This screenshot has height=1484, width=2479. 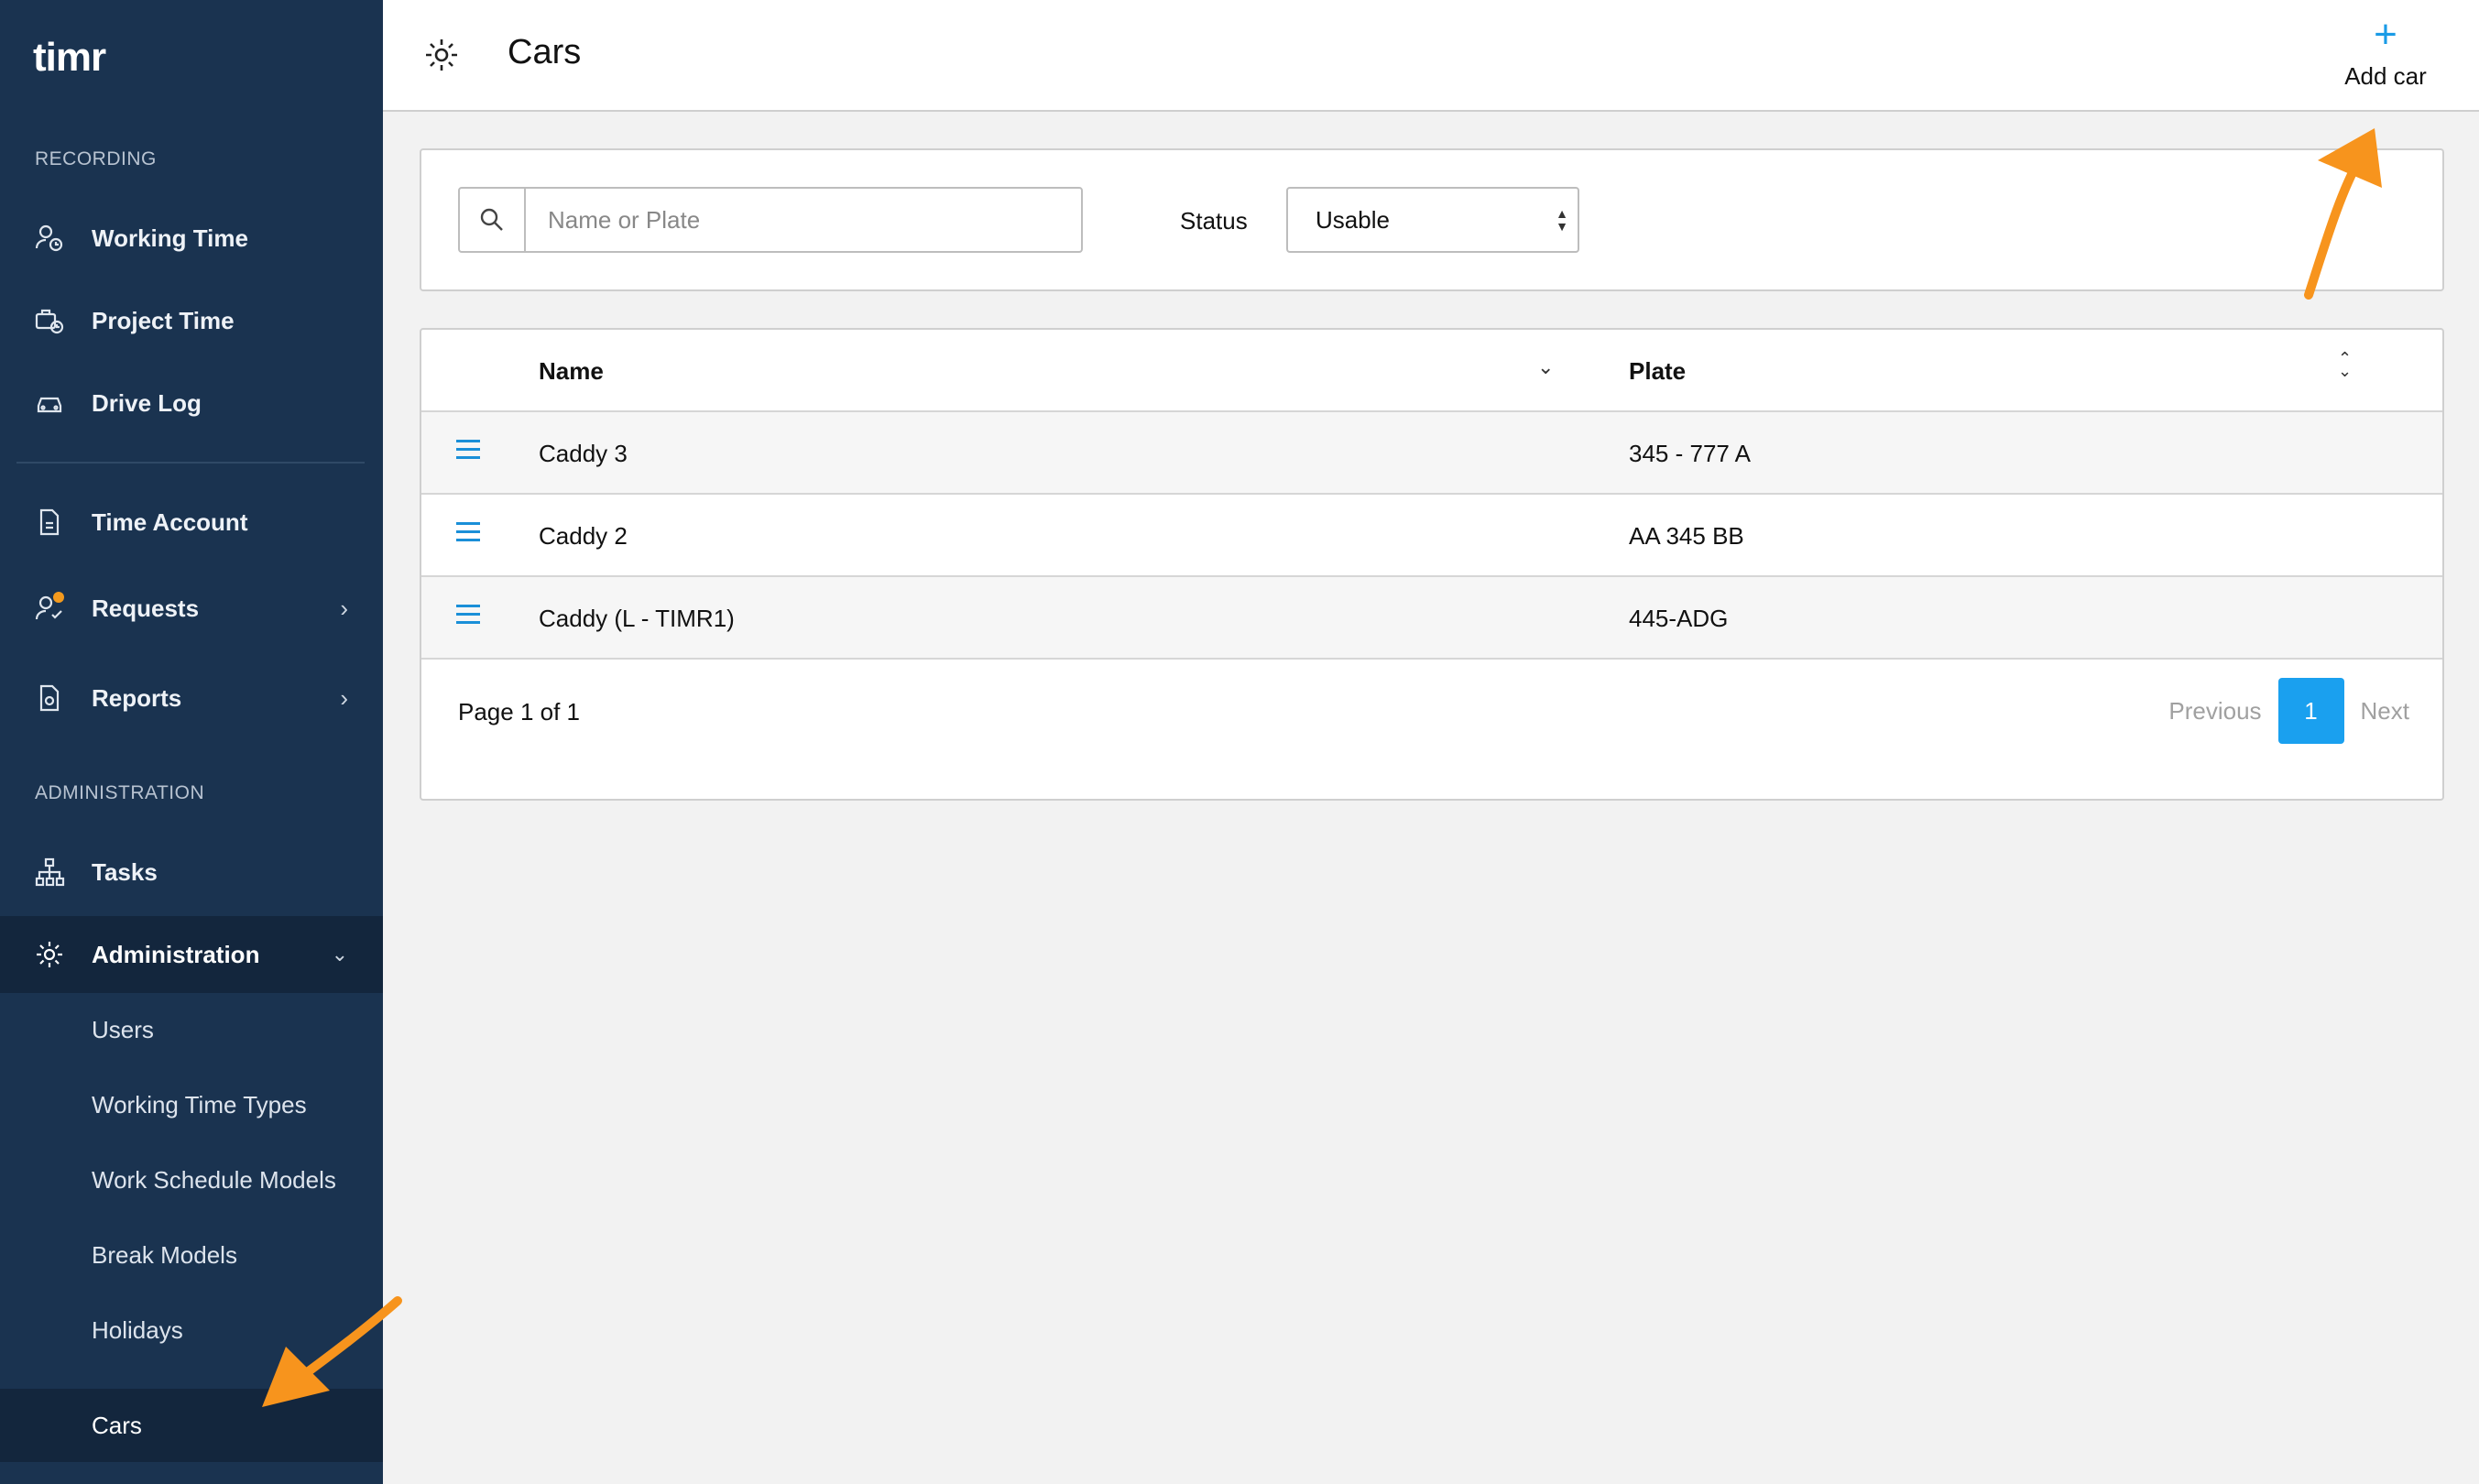 I want to click on sidebar-item-tasks: Tasks, so click(x=191, y=873).